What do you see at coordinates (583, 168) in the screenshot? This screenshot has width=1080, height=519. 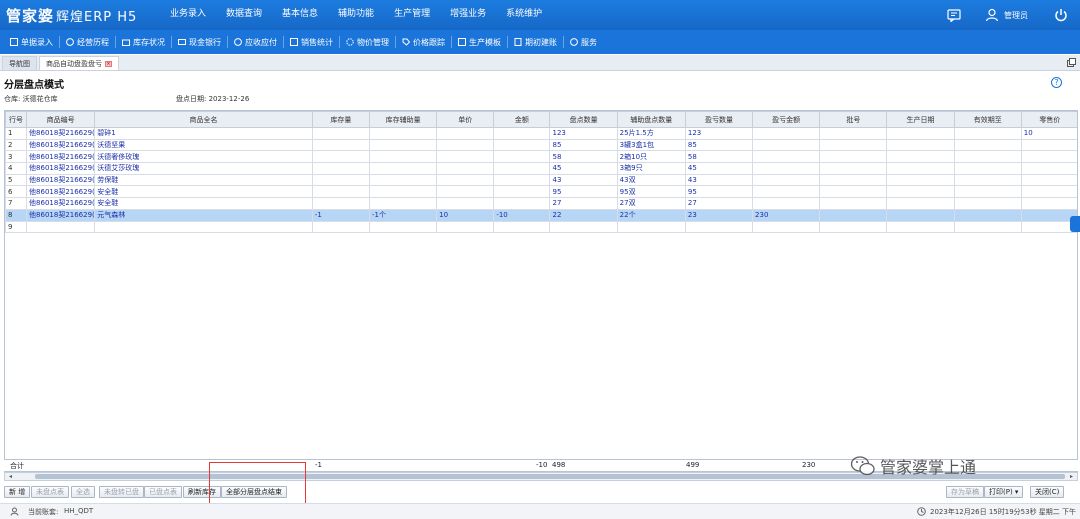 I see `table-cell: 45` at bounding box center [583, 168].